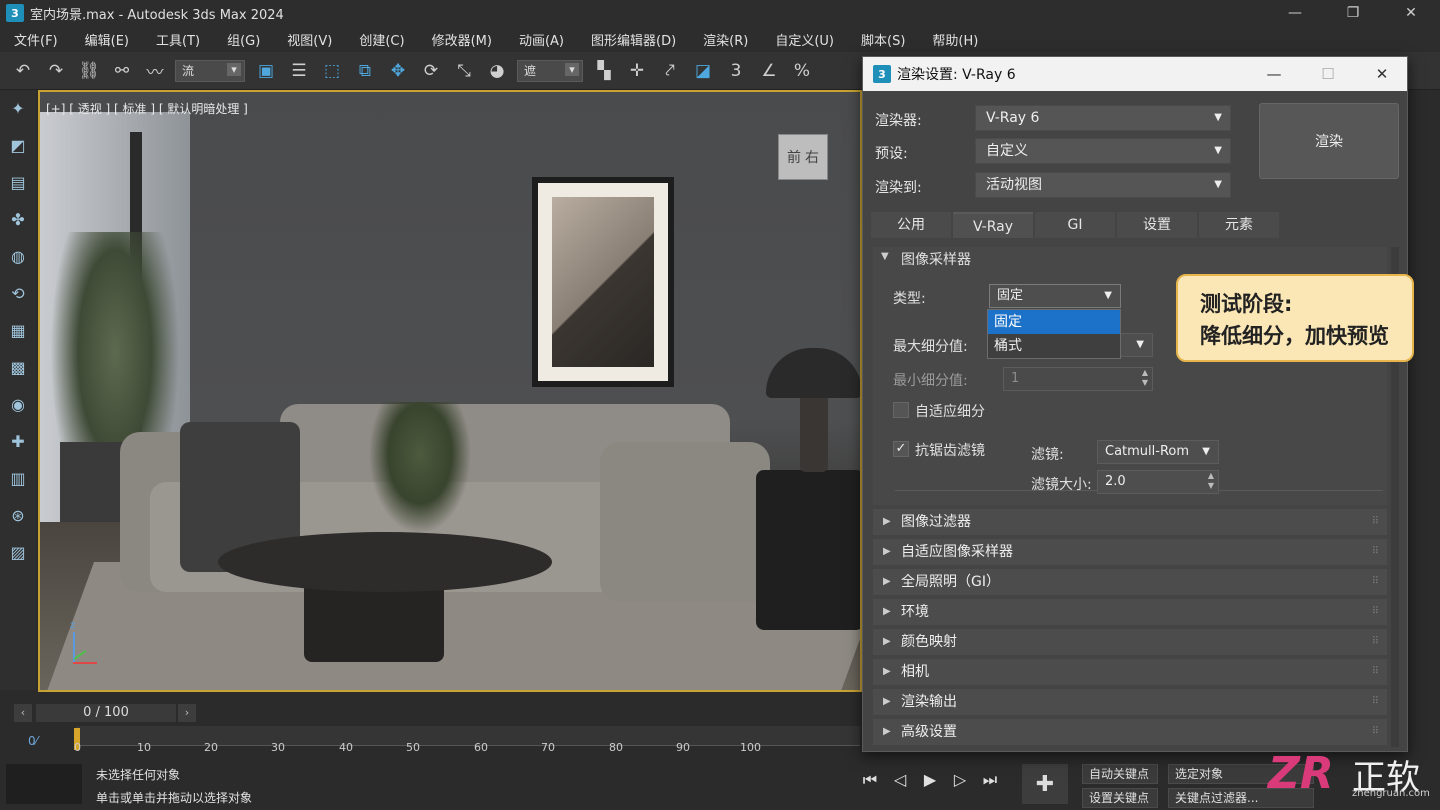 The image size is (1440, 810). What do you see at coordinates (911, 225) in the screenshot?
I see `tab-common: 公用` at bounding box center [911, 225].